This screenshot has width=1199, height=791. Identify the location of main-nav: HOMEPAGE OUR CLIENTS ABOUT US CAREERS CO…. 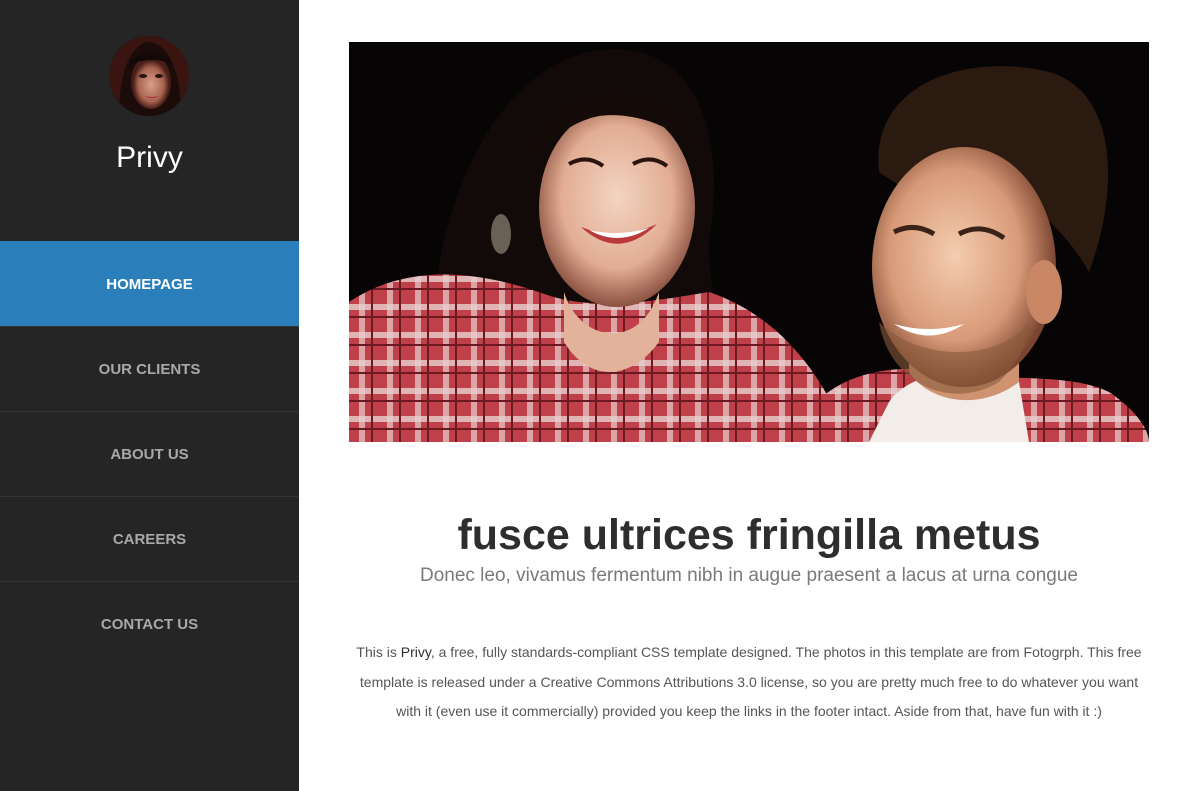
(149, 453).